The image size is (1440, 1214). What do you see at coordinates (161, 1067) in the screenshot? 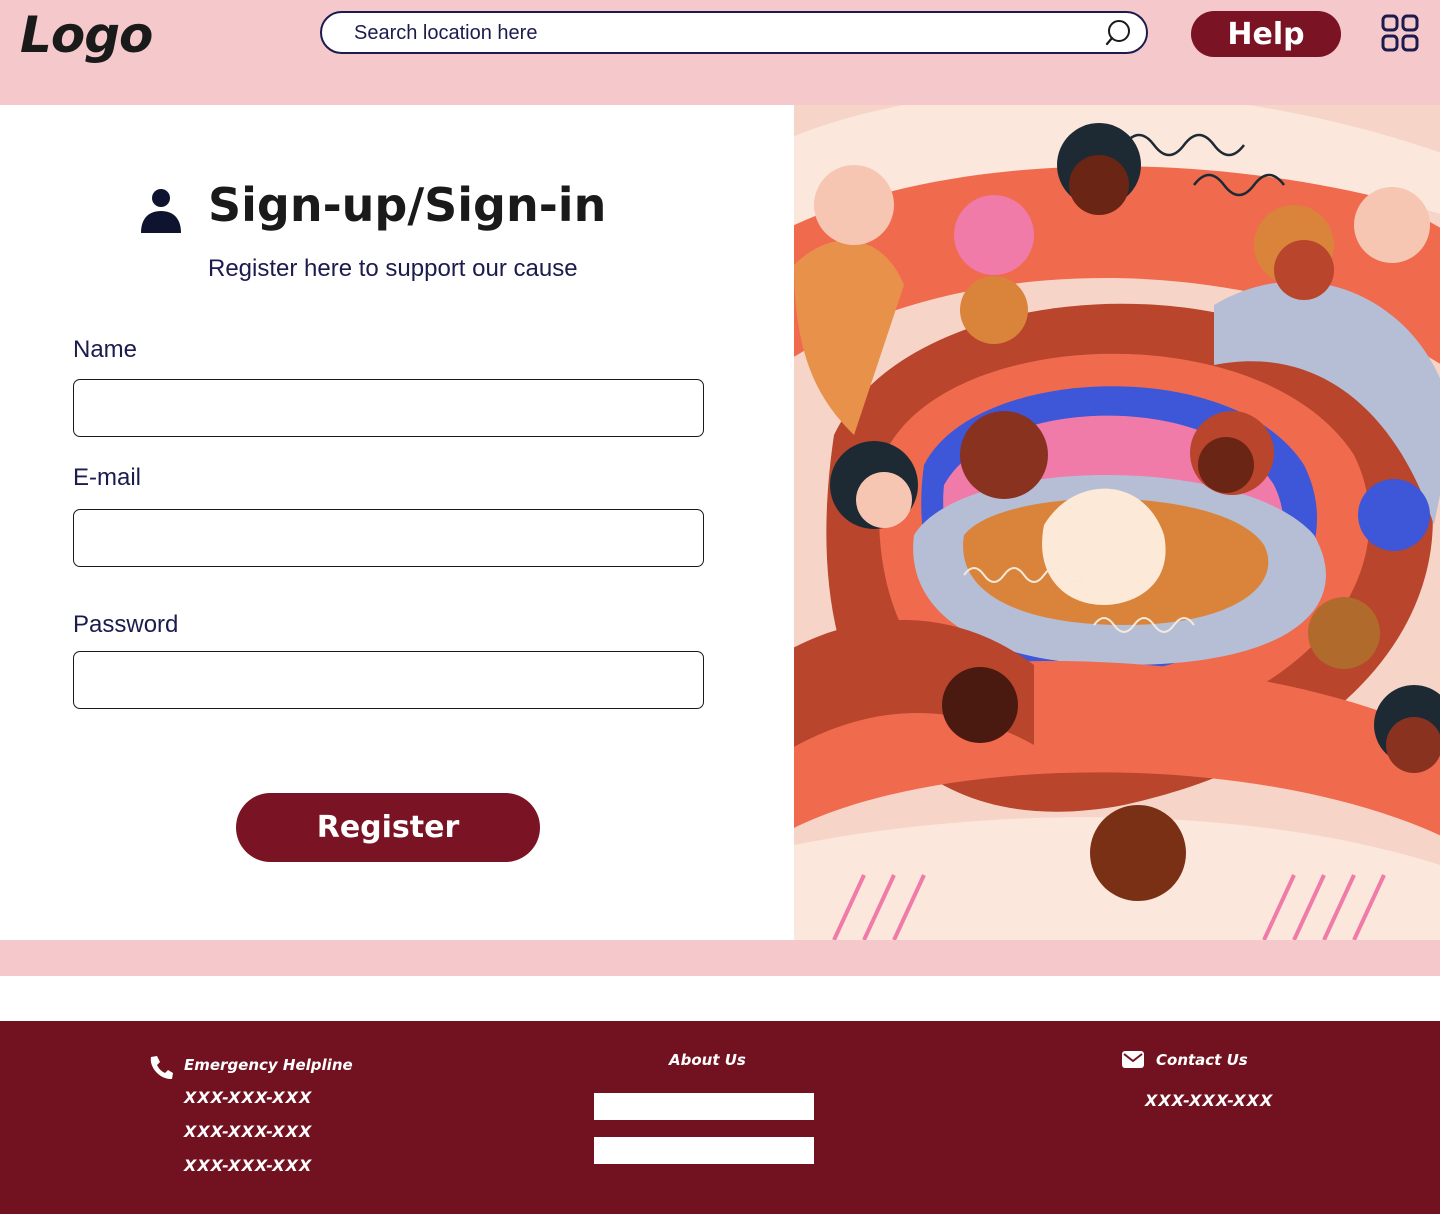
I see `phone-icon` at bounding box center [161, 1067].